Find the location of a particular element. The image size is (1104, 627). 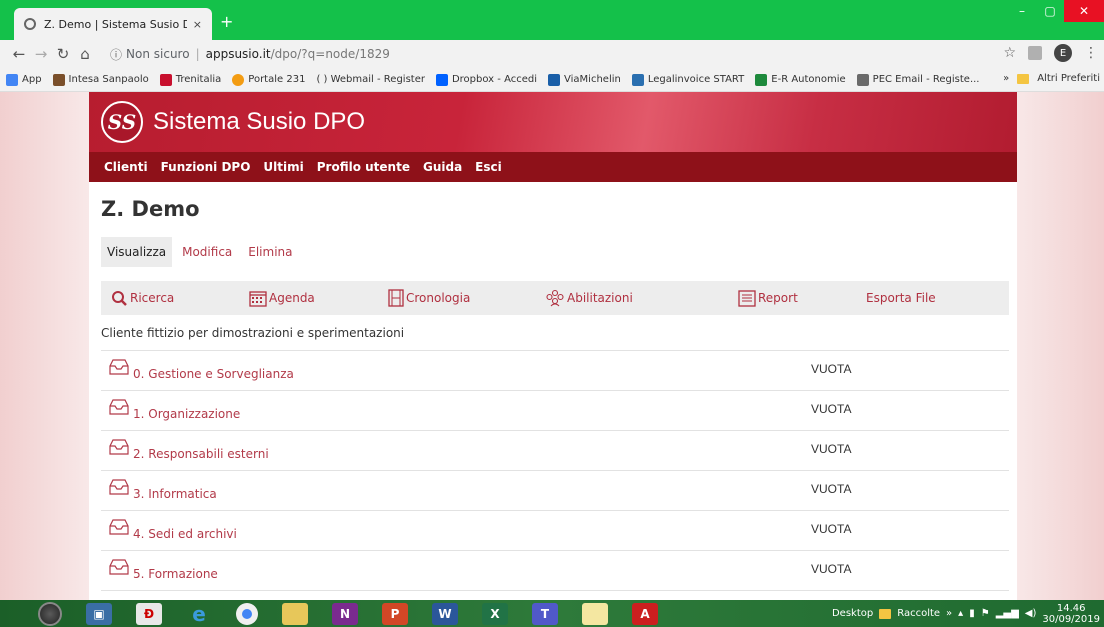

acrobat-reader-icon: Ð is located at coordinates (149, 613).